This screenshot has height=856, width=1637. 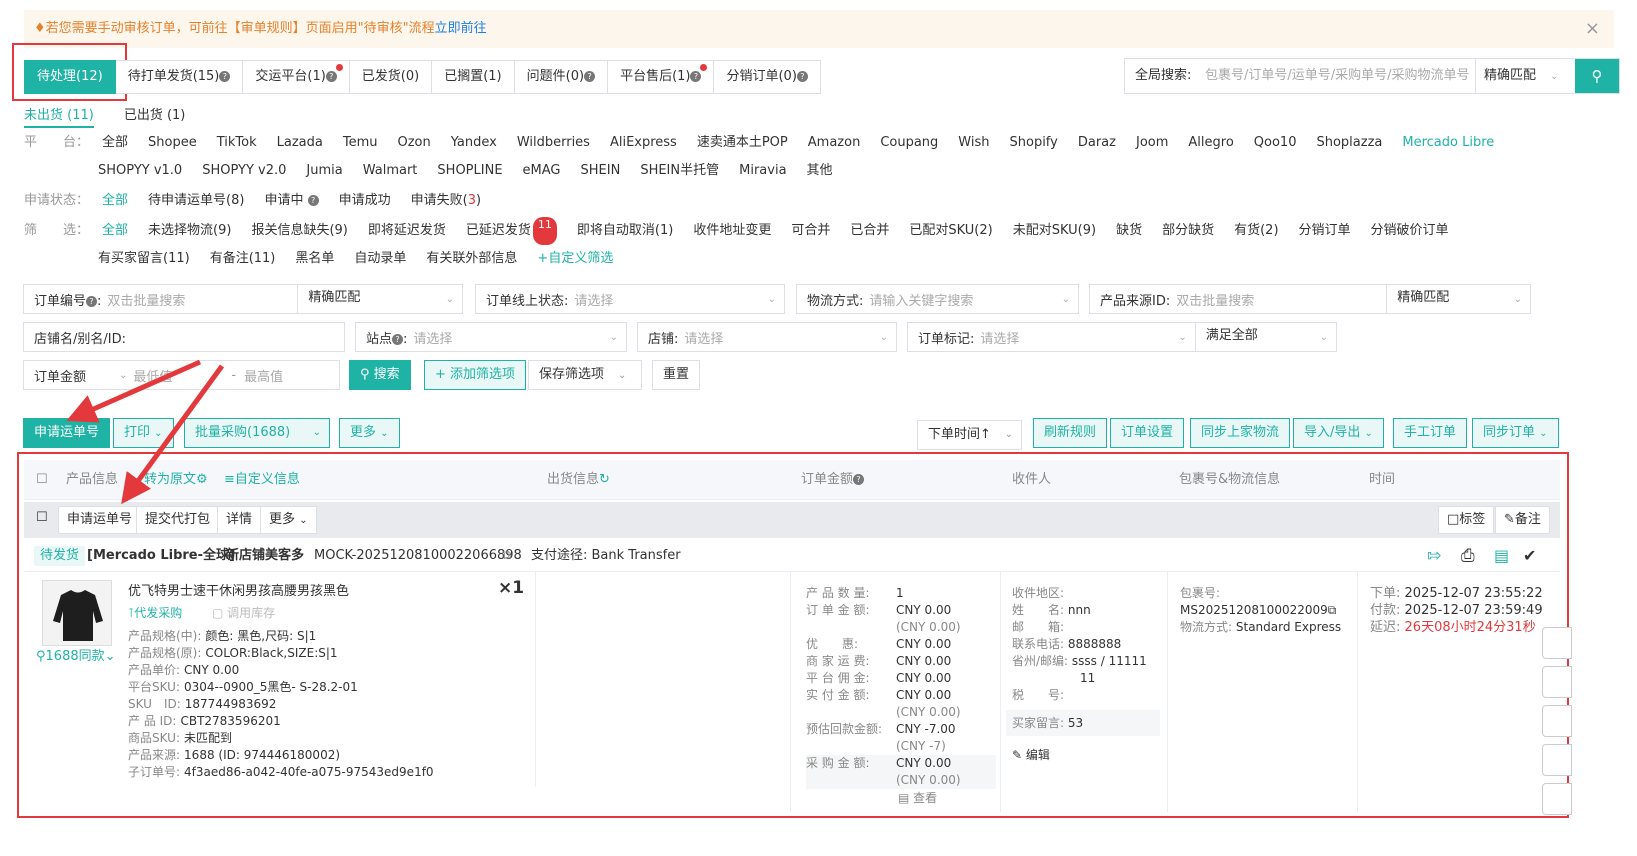 What do you see at coordinates (291, 201) in the screenshot?
I see `apply-in-progress: 申请中 ?` at bounding box center [291, 201].